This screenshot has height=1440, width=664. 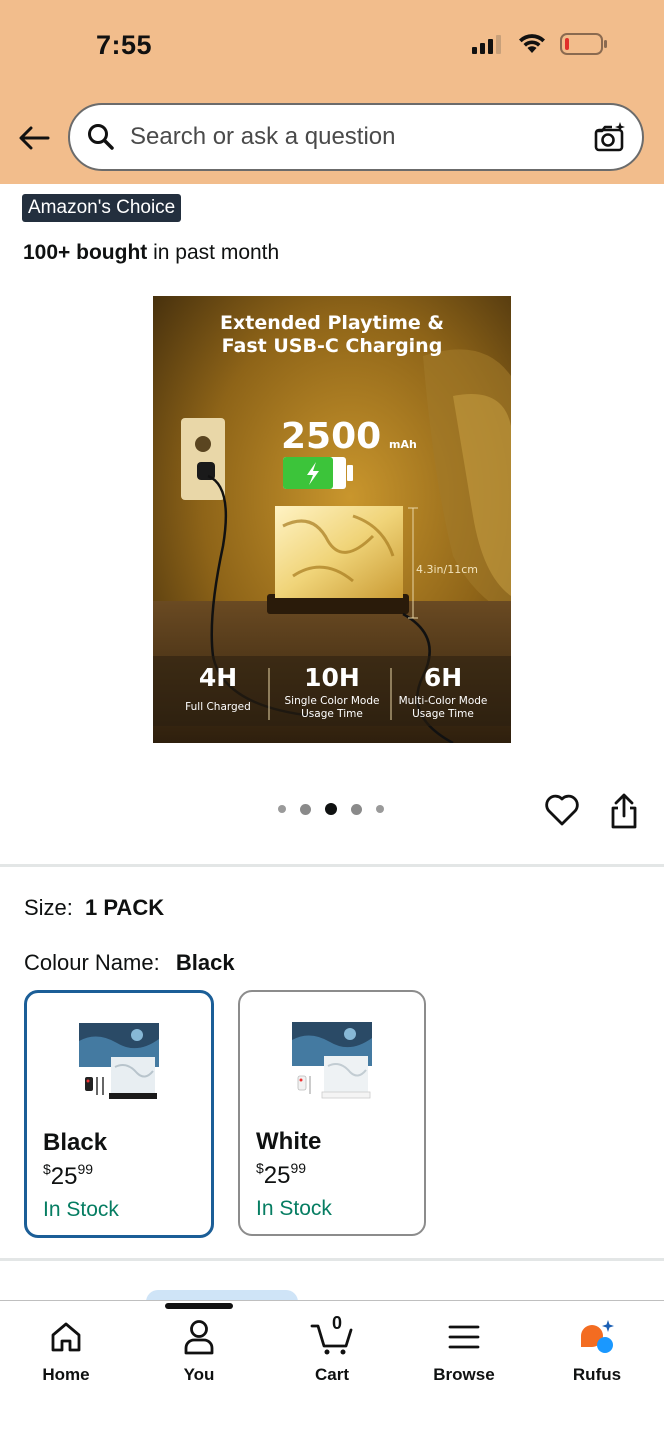 What do you see at coordinates (199, 1337) in the screenshot?
I see `person-icon` at bounding box center [199, 1337].